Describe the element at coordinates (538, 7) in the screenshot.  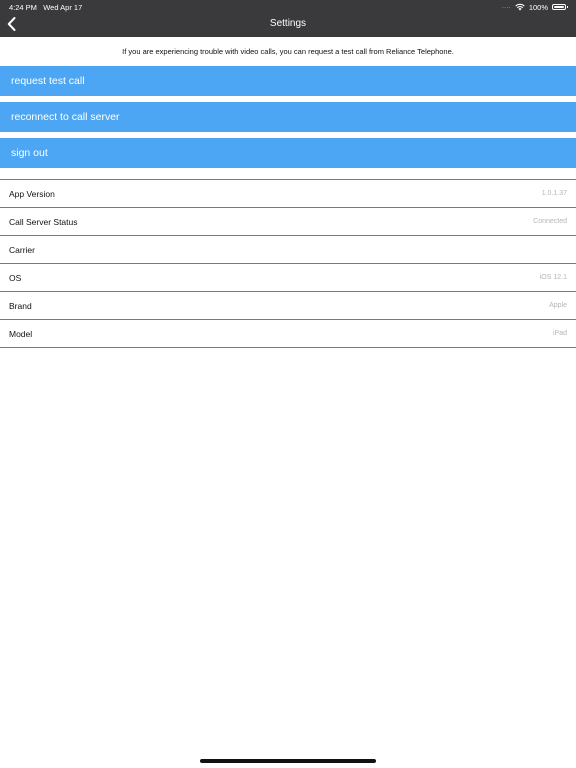
I see `battery-percent: 100%` at that location.